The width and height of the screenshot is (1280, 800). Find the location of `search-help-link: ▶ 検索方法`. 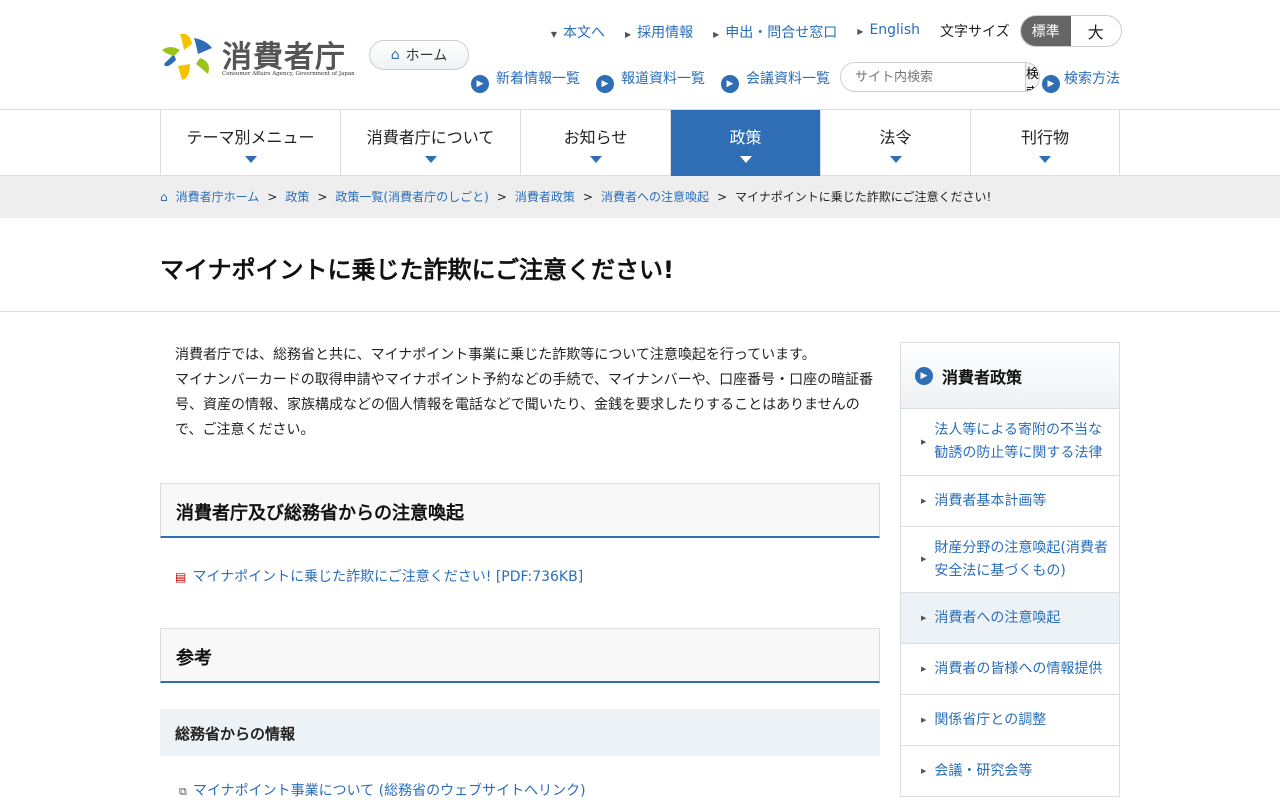

search-help-link: ▶ 検索方法 is located at coordinates (1081, 80).